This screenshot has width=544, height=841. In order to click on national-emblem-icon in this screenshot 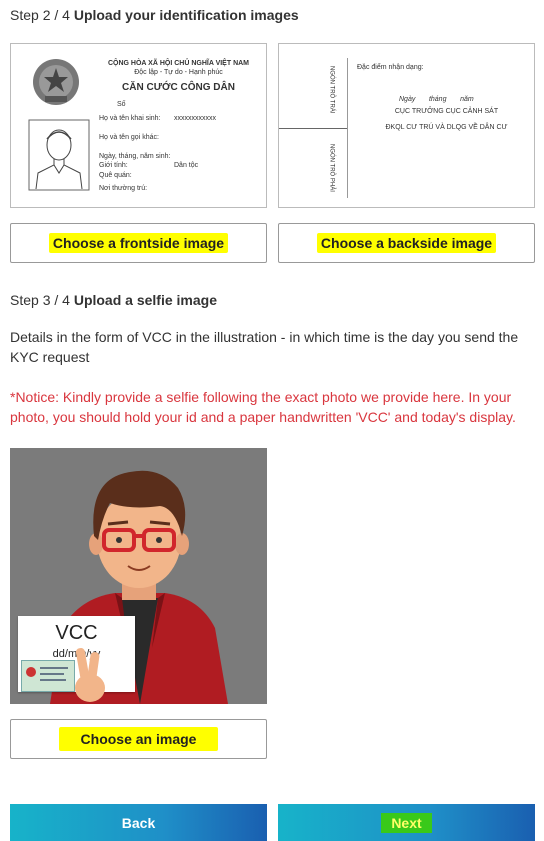, I will do `click(56, 82)`.